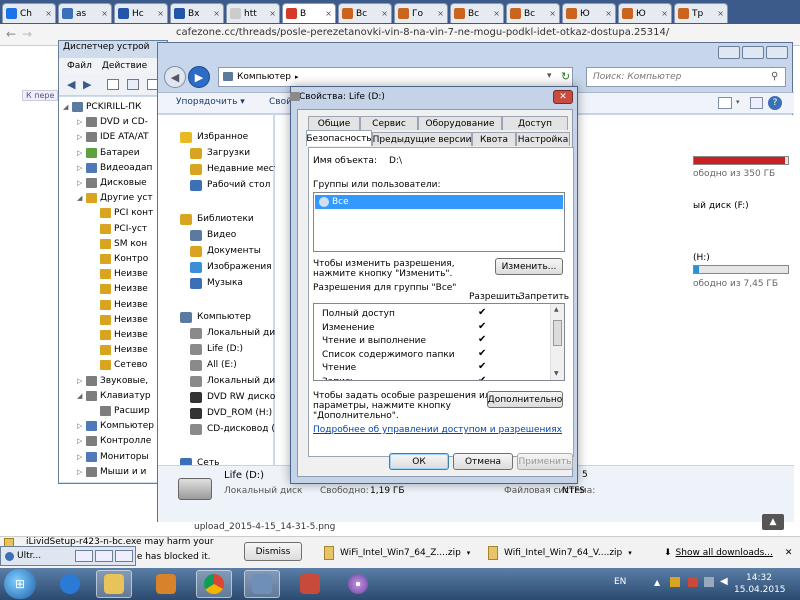 The height and width of the screenshot is (600, 800). I want to click on device-tree-item: ▷ Компьютер, so click(115, 426).